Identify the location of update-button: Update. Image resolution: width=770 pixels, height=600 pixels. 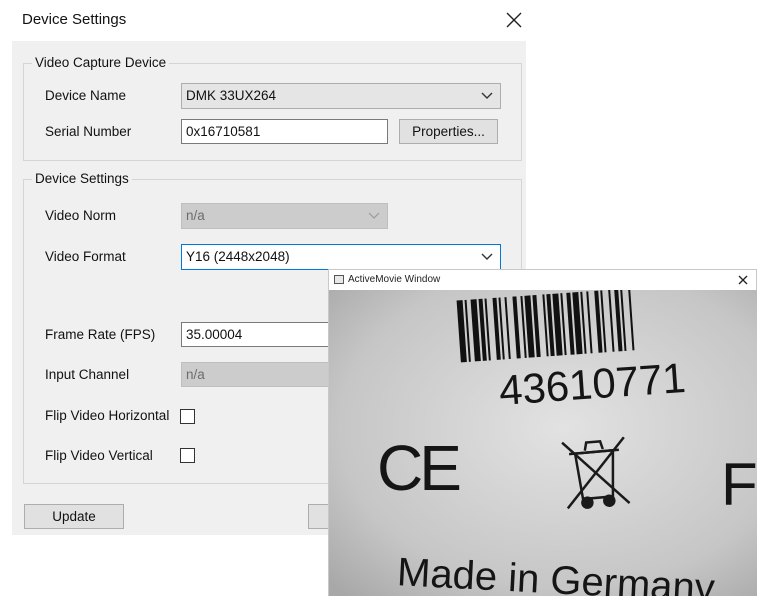
(74, 516).